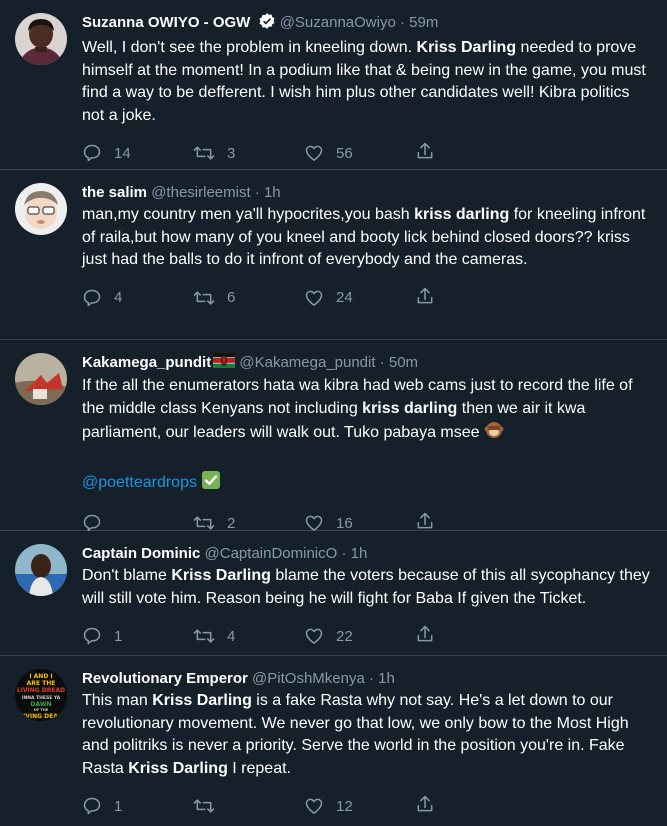  Describe the element at coordinates (359, 153) in the screenshot. I see `like-button: 56` at that location.